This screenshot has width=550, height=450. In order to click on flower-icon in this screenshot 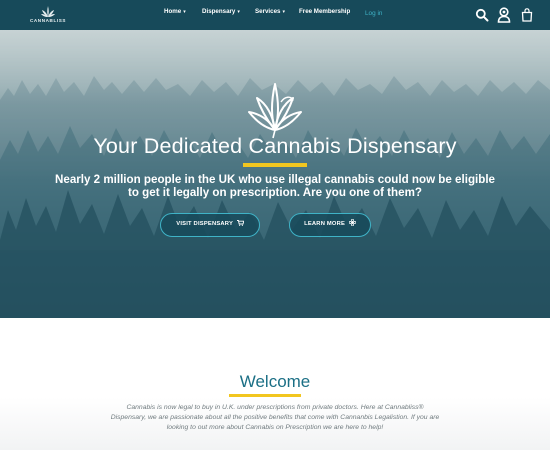, I will do `click(352, 222)`.